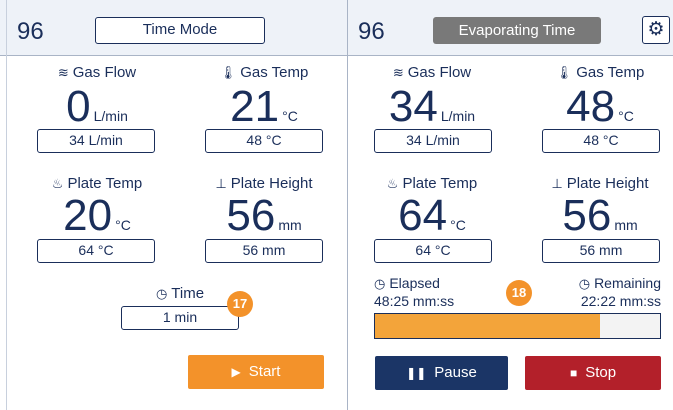 The image size is (673, 410). I want to click on left-gas-flow-value: 0, so click(78, 106).